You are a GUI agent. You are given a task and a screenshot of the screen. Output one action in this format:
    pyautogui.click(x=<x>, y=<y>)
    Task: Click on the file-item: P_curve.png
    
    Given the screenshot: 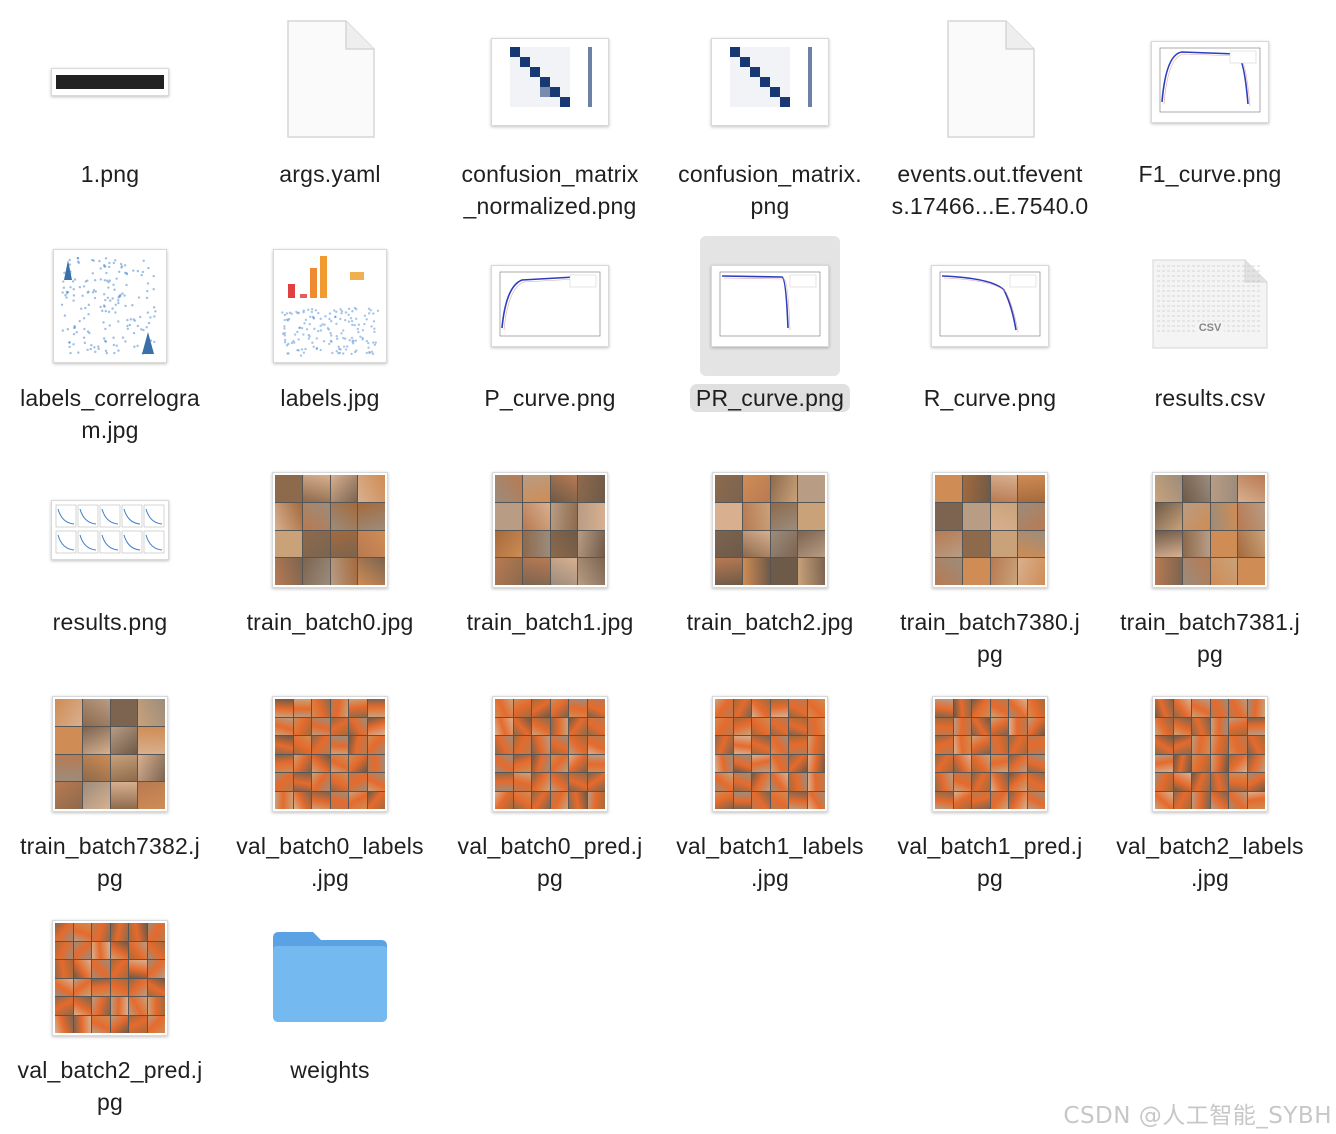 What is the action you would take?
    pyautogui.click(x=550, y=342)
    